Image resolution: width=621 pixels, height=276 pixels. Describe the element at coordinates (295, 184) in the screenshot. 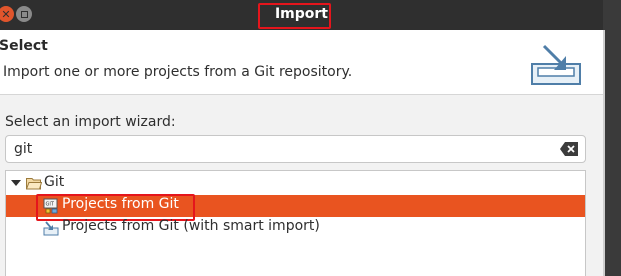

I see `tree-category-git: Git` at that location.